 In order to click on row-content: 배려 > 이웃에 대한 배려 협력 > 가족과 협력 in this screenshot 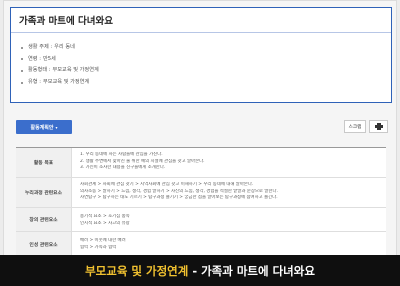, I will do `click(229, 244)`.